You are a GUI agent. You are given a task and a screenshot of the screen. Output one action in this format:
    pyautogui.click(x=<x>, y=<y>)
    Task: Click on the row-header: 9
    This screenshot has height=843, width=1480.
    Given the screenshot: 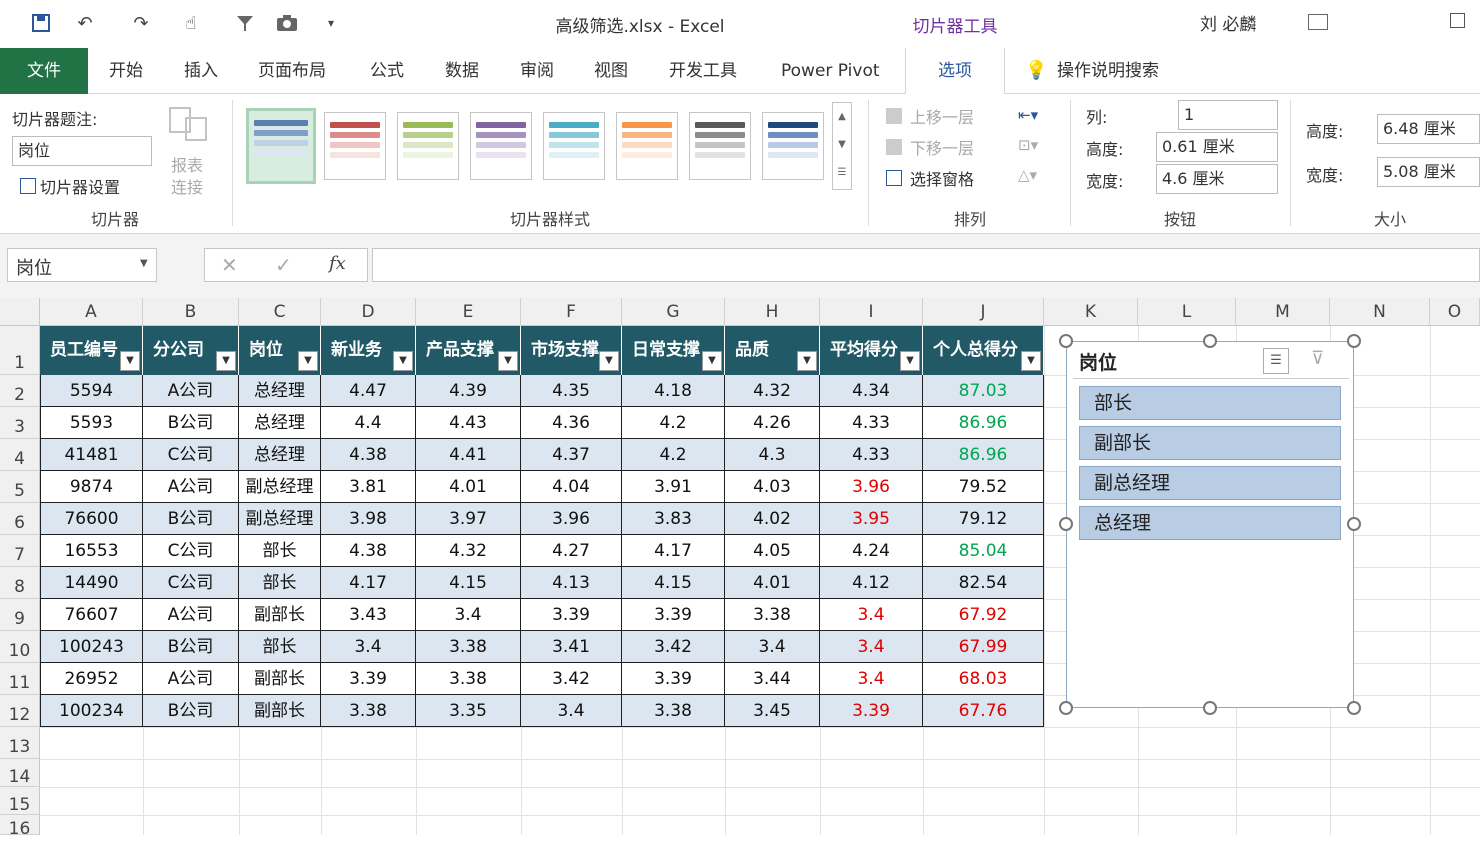 What is the action you would take?
    pyautogui.click(x=20, y=615)
    